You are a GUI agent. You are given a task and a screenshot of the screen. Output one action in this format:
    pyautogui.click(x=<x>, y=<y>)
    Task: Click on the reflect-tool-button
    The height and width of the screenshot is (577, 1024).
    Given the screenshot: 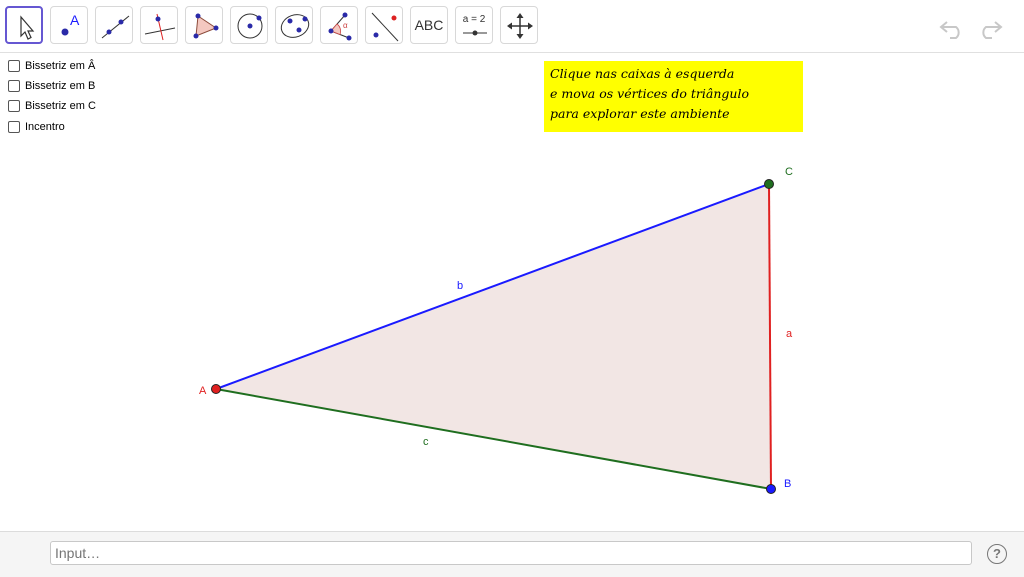 What is the action you would take?
    pyautogui.click(x=384, y=25)
    